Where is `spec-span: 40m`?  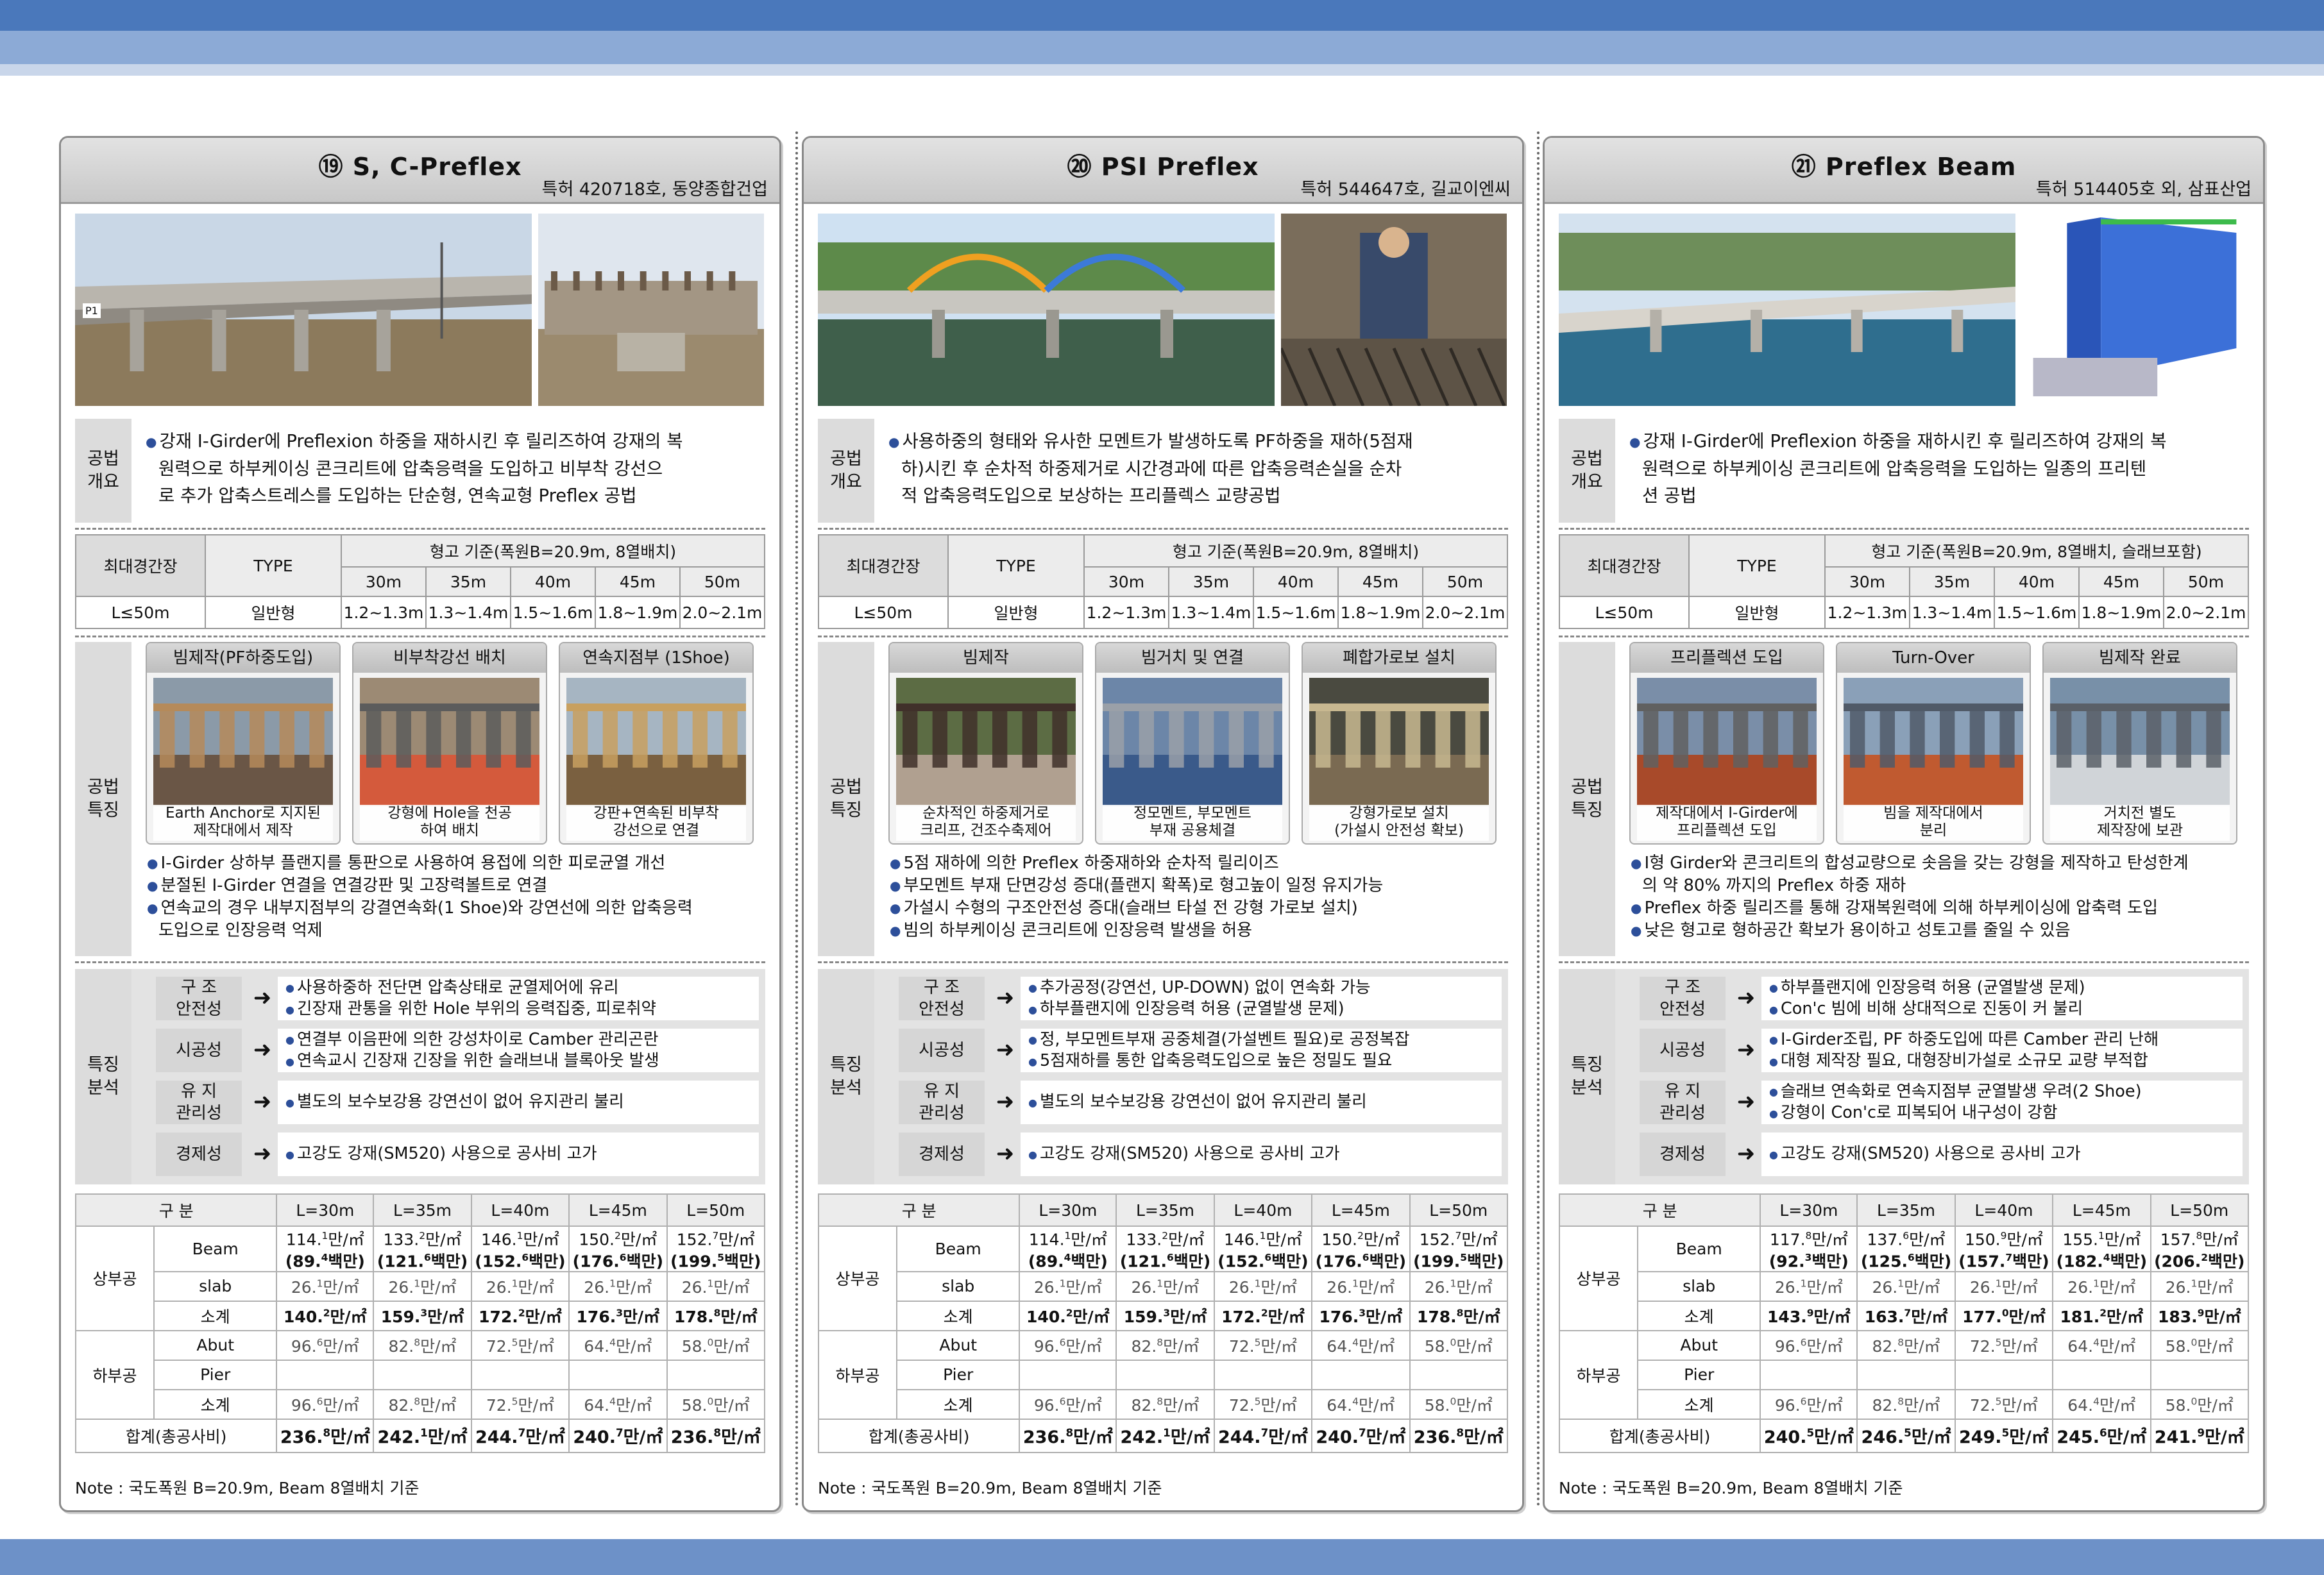 spec-span: 40m is located at coordinates (1296, 581).